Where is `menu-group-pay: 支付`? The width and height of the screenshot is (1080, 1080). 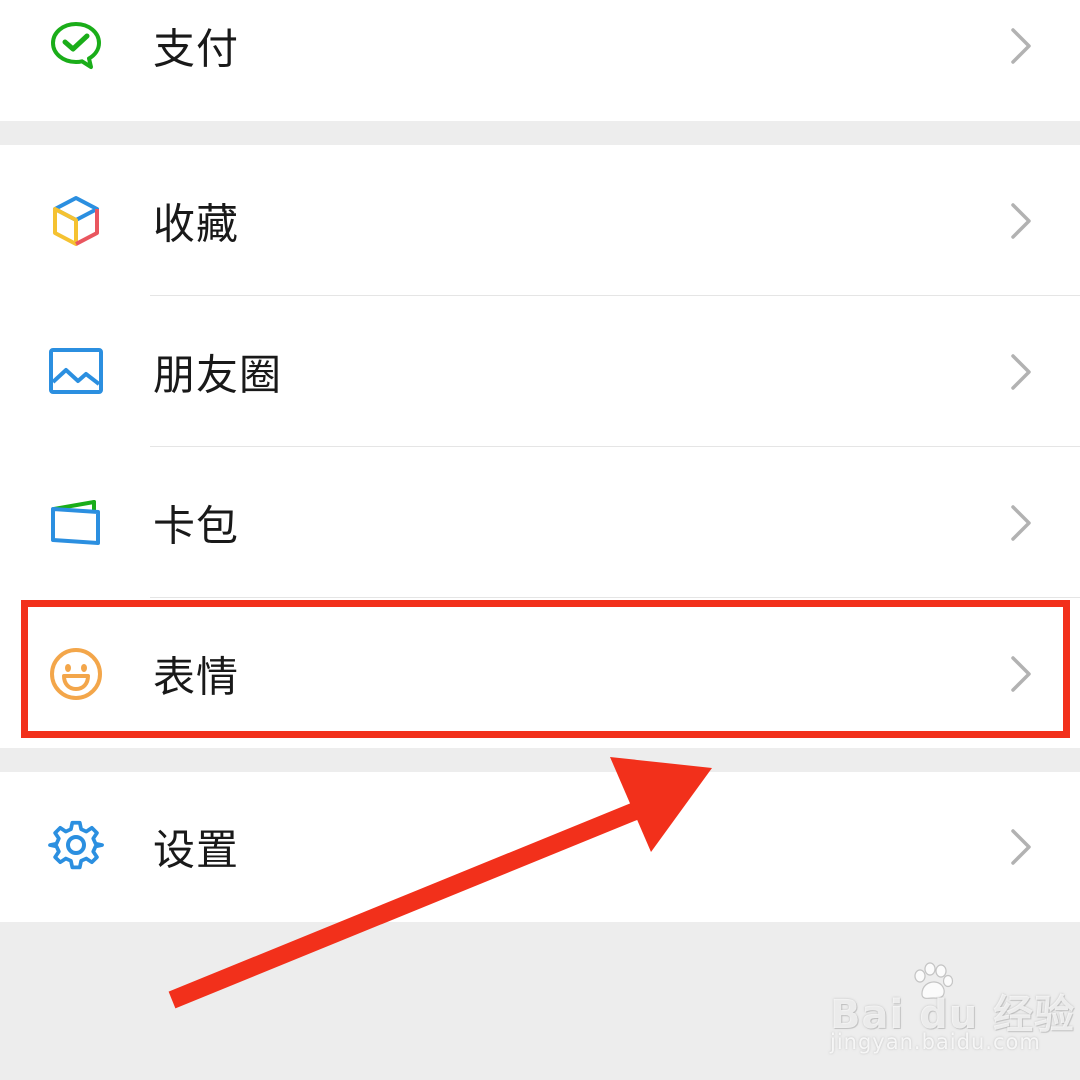 menu-group-pay: 支付 is located at coordinates (540, 60).